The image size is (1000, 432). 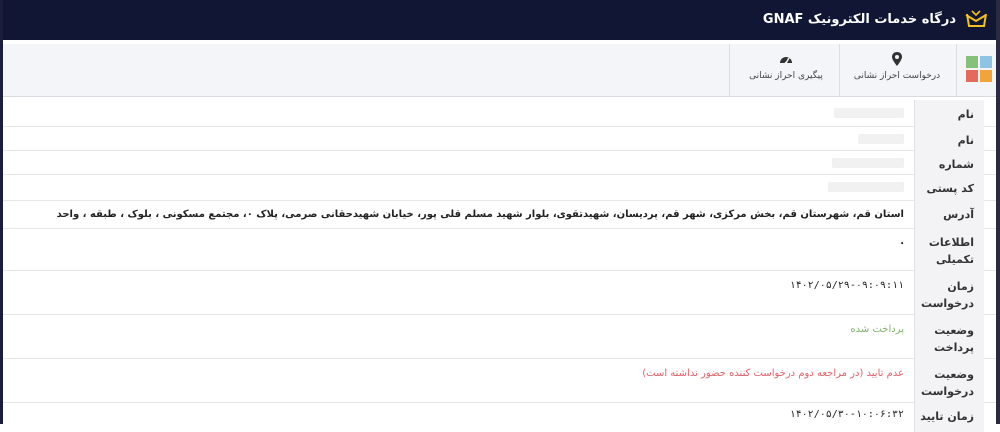 I want to click on gnaf-envelope-logo, so click(x=976, y=20).